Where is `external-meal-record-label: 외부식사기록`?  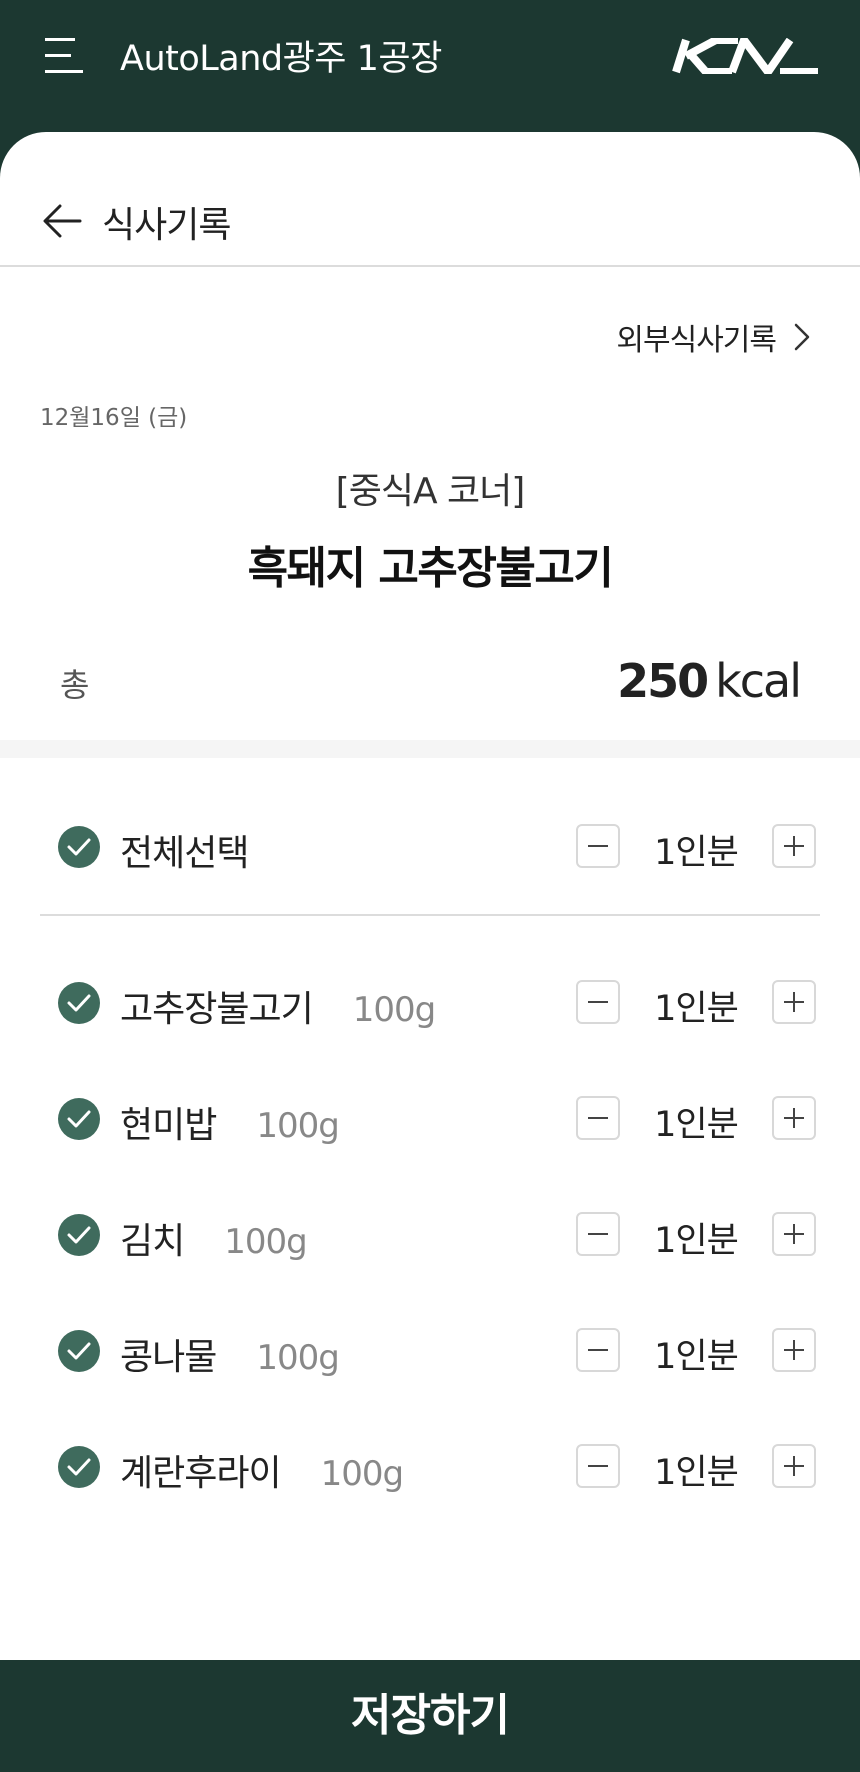
external-meal-record-label: 외부식사기록 is located at coordinates (696, 340).